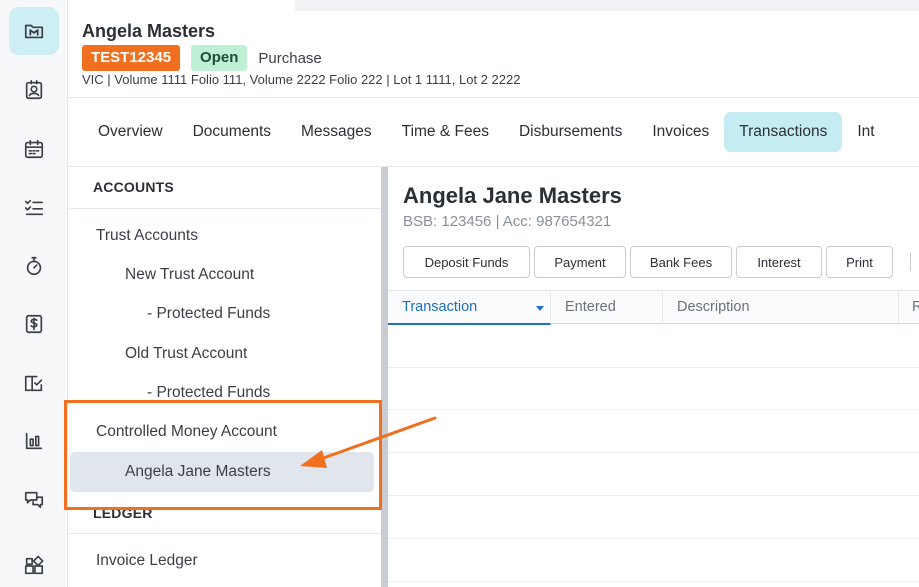  Describe the element at coordinates (133, 187) in the screenshot. I see `accounts-heading: ACCOUNTS` at that location.